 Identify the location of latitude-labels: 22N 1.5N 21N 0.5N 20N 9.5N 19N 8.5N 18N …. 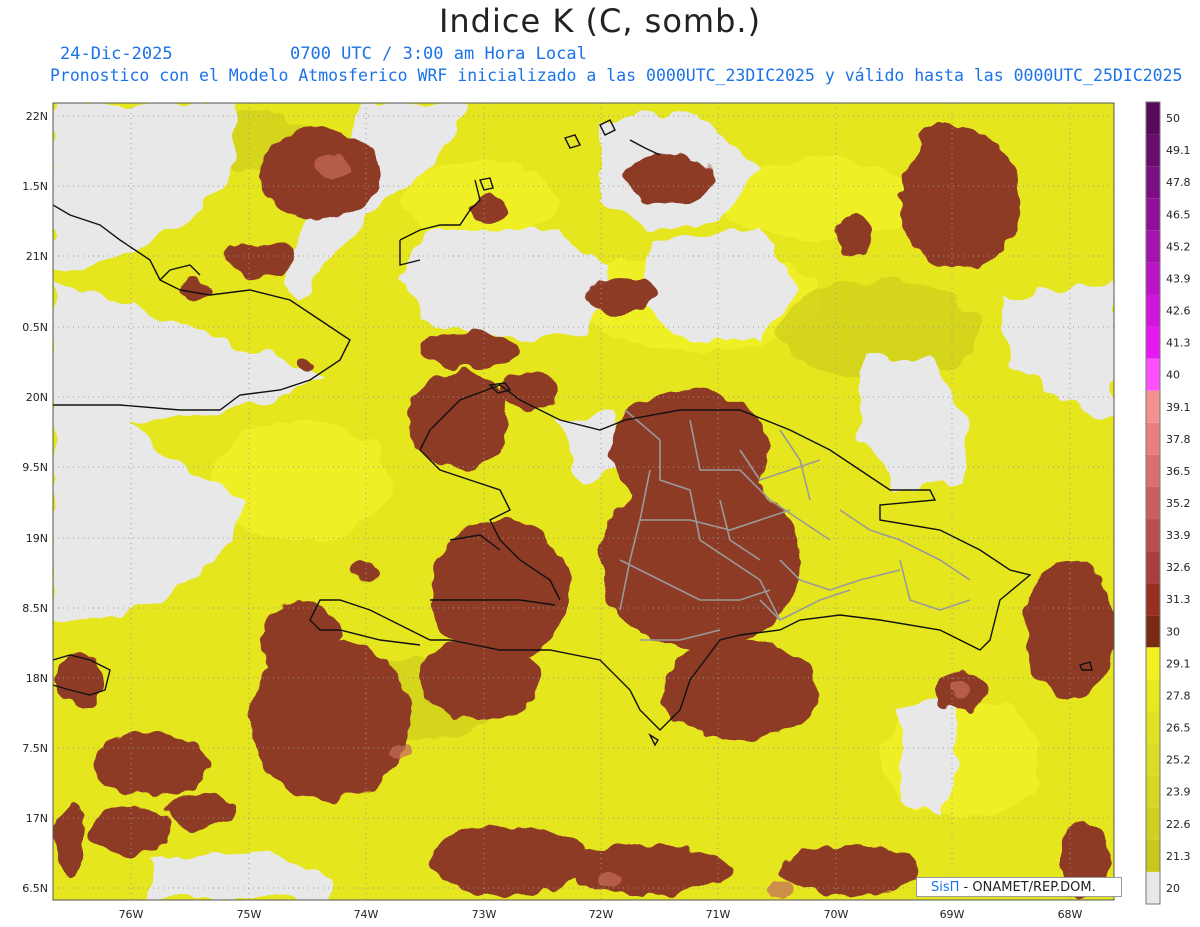
(35, 502).